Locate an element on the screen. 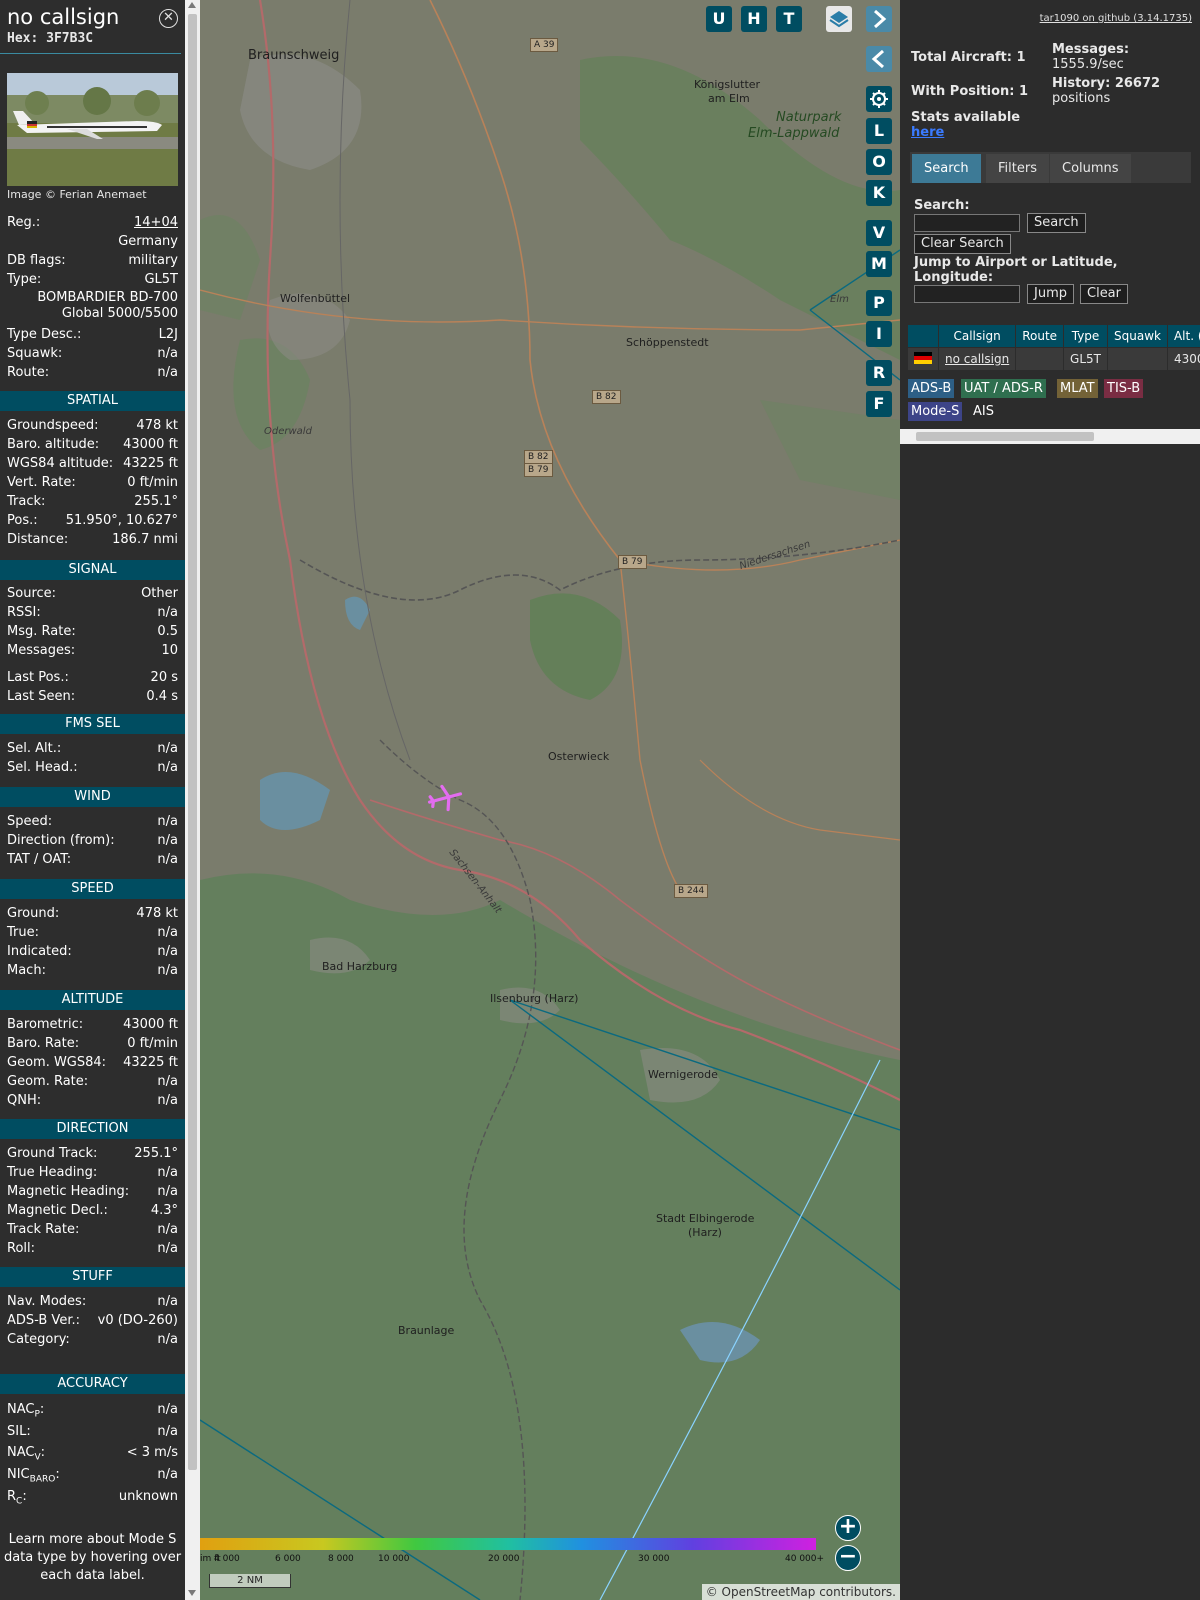 The image size is (1200, 1600). map-button-u: U is located at coordinates (719, 19).